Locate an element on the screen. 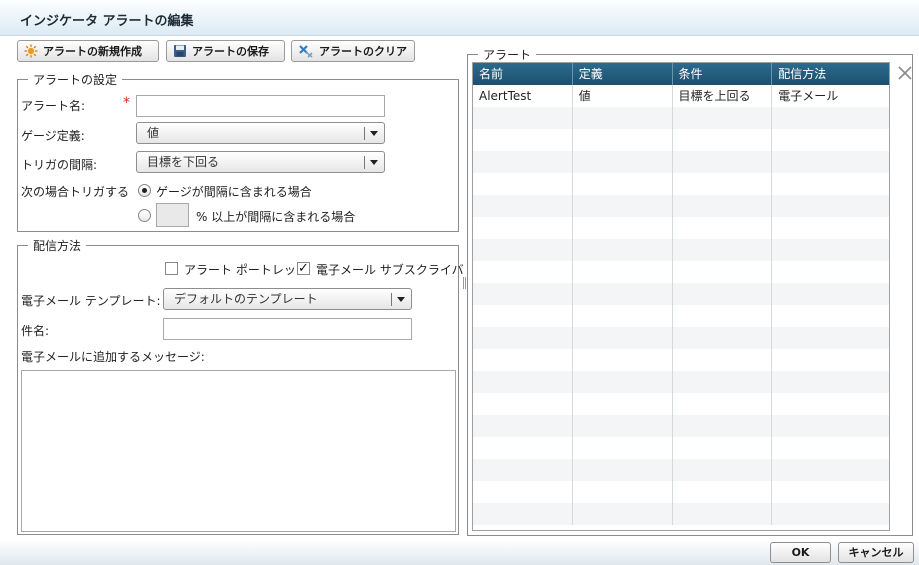 The height and width of the screenshot is (565, 919). column-header-condition: 条件 is located at coordinates (723, 74).